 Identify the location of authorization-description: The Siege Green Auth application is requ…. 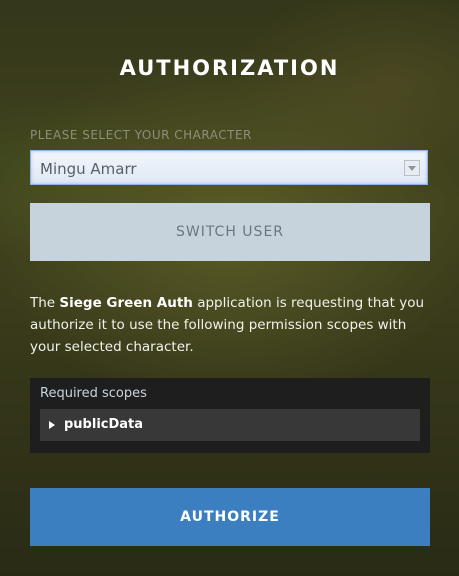
(230, 325).